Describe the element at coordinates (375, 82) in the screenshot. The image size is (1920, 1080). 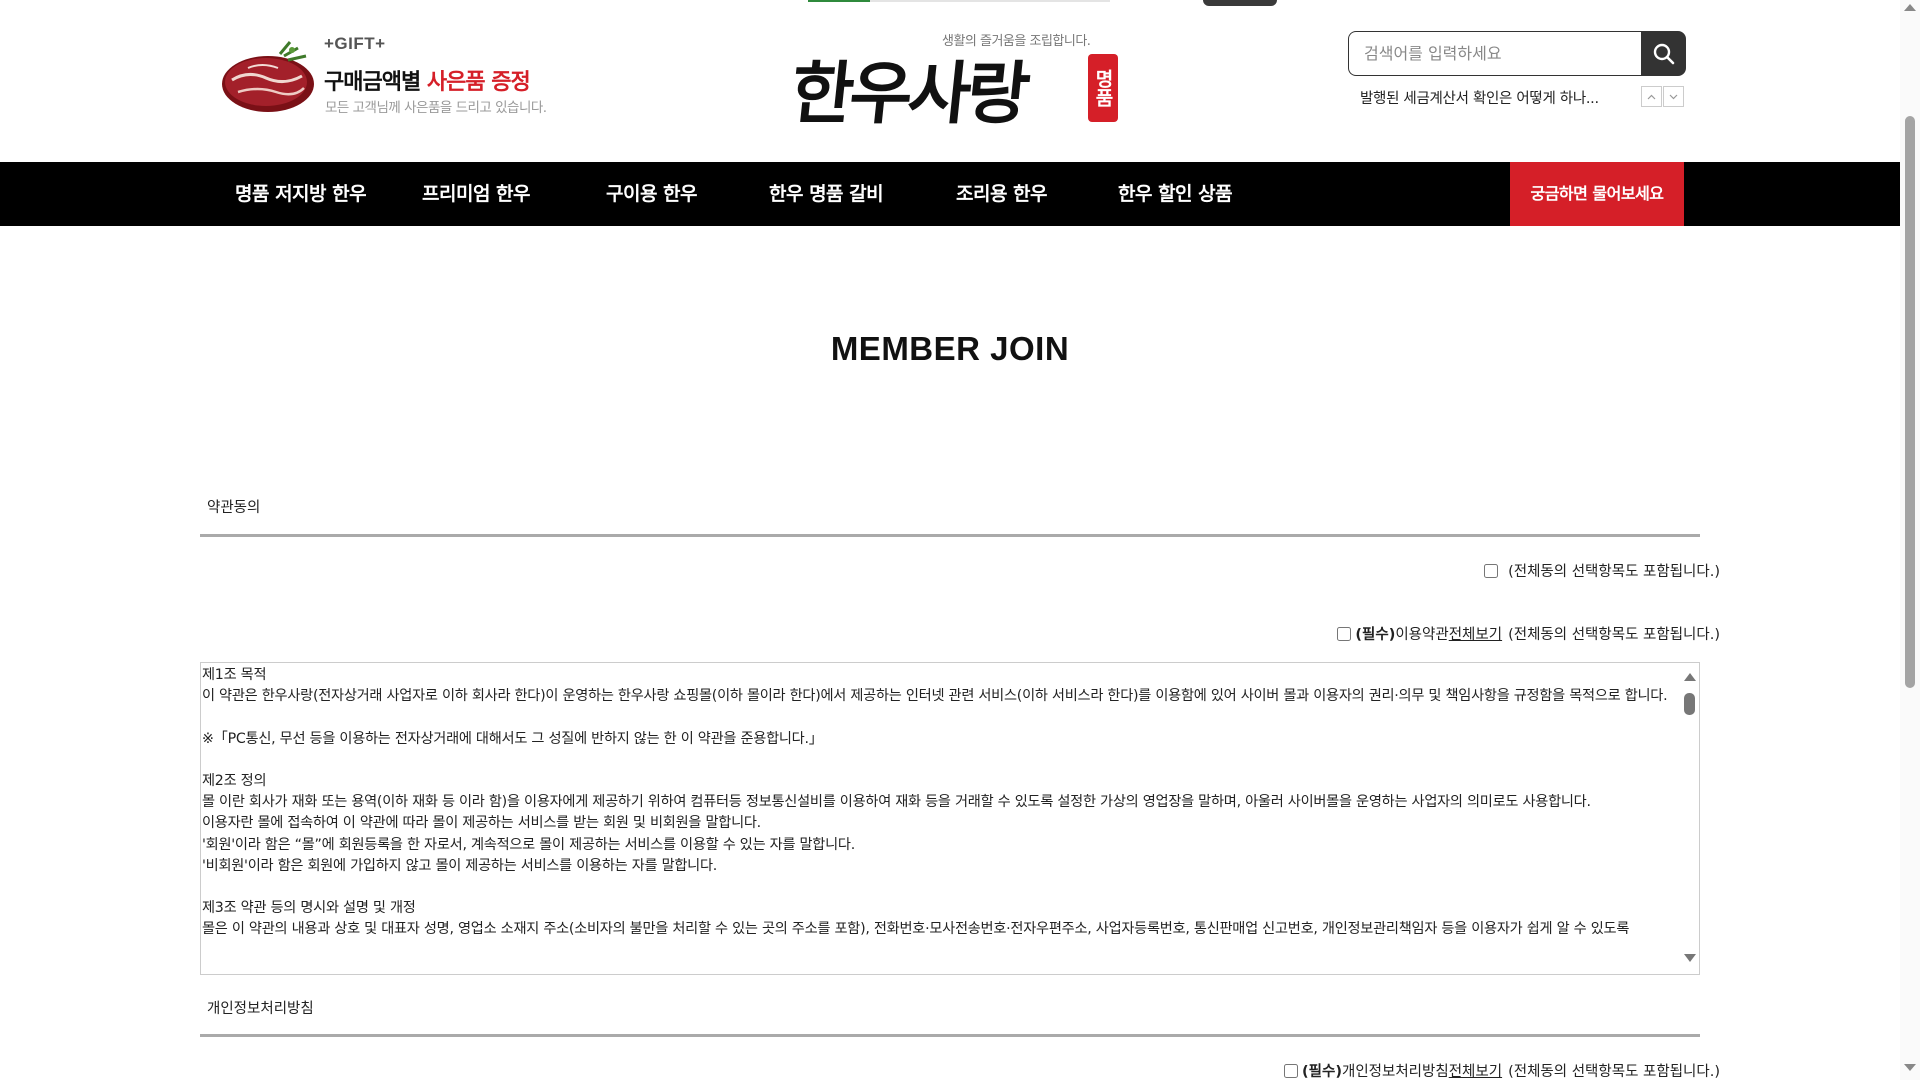
I see `gift-title-prefix: 구매금액별` at that location.